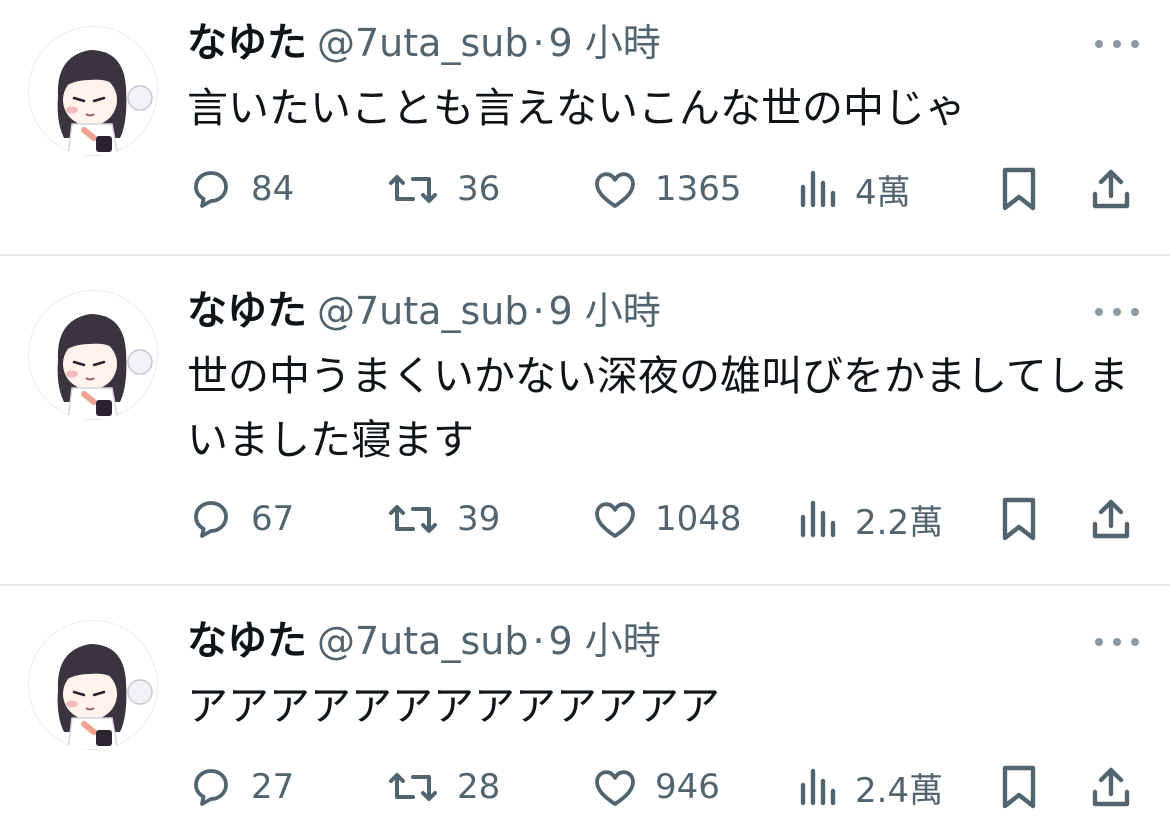  I want to click on retweet-button: 36, so click(442, 189).